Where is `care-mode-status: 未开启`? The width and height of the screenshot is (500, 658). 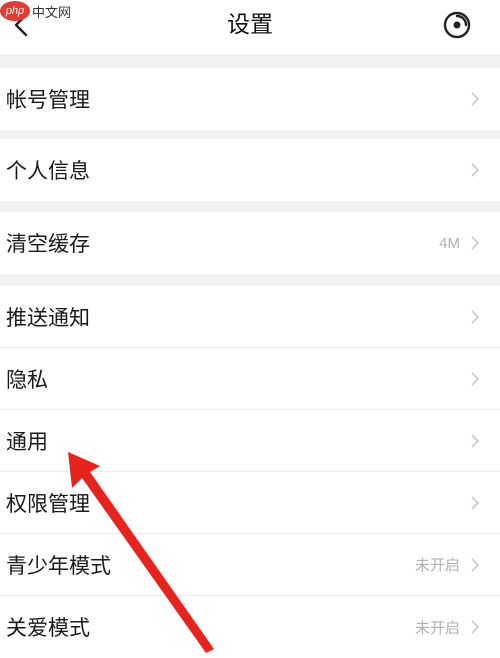 care-mode-status: 未开启 is located at coordinates (437, 628).